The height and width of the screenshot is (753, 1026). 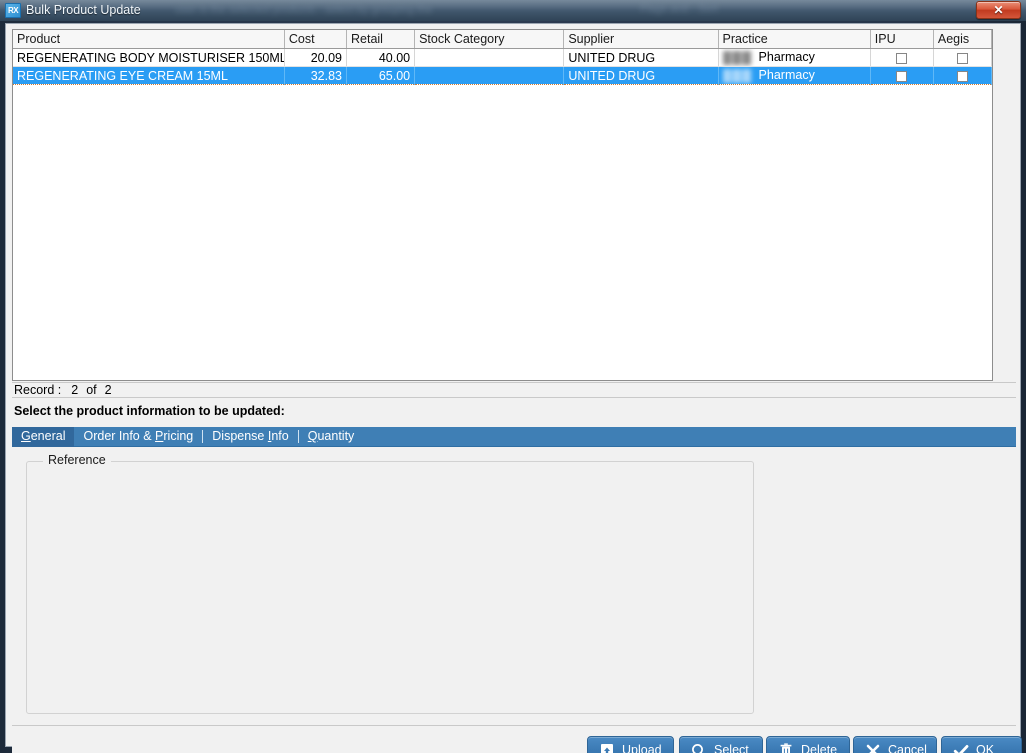 What do you see at coordinates (381, 39) in the screenshot?
I see `column-header-retail: Retail` at bounding box center [381, 39].